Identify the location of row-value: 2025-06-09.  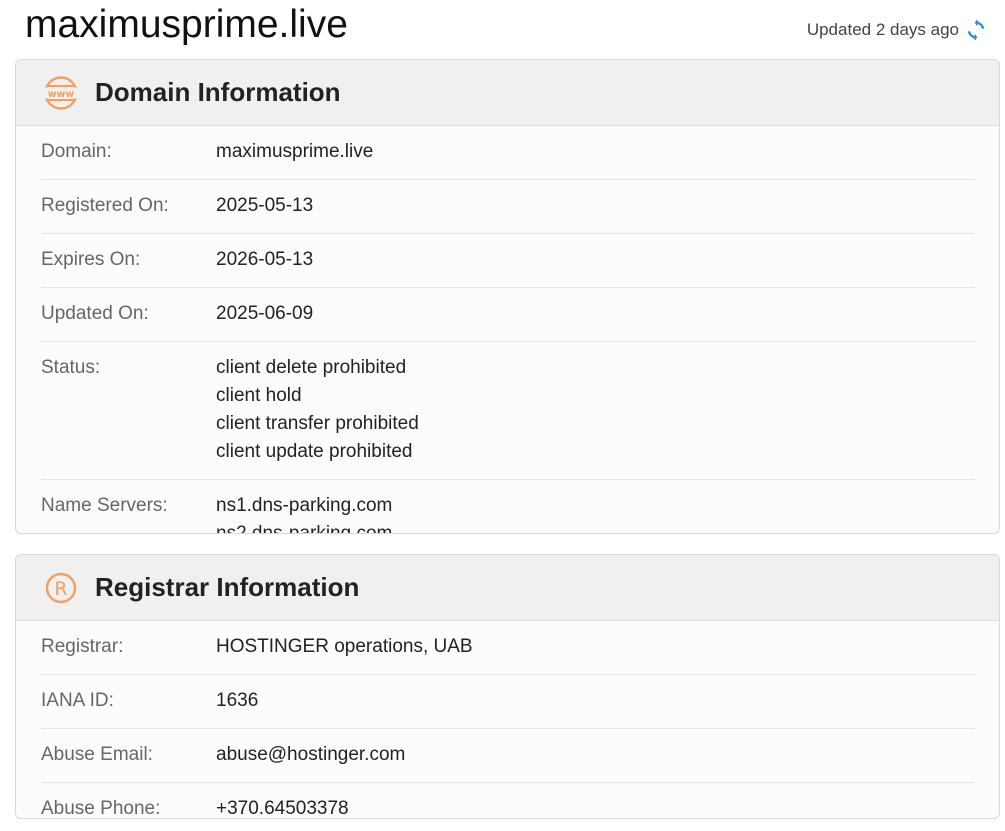
(264, 314).